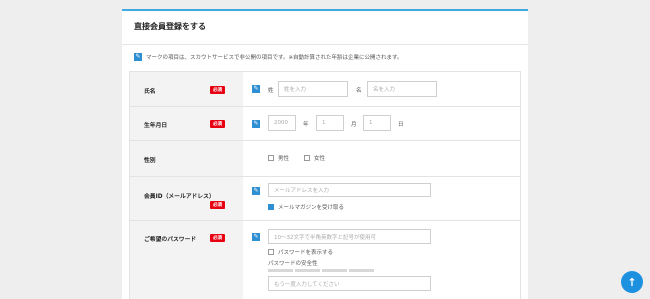  Describe the element at coordinates (381, 158) in the screenshot. I see `gender-content: 男性 女性` at that location.